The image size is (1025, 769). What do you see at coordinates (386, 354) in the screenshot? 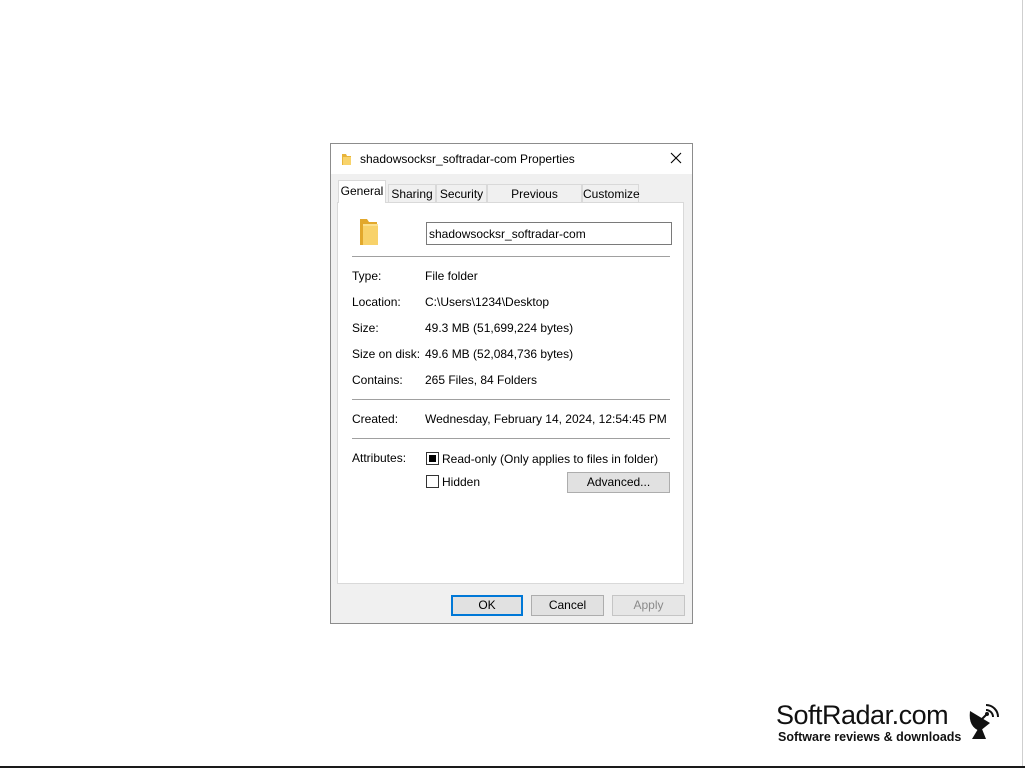
I see `size-on-disk-label: Size on disk:` at bounding box center [386, 354].